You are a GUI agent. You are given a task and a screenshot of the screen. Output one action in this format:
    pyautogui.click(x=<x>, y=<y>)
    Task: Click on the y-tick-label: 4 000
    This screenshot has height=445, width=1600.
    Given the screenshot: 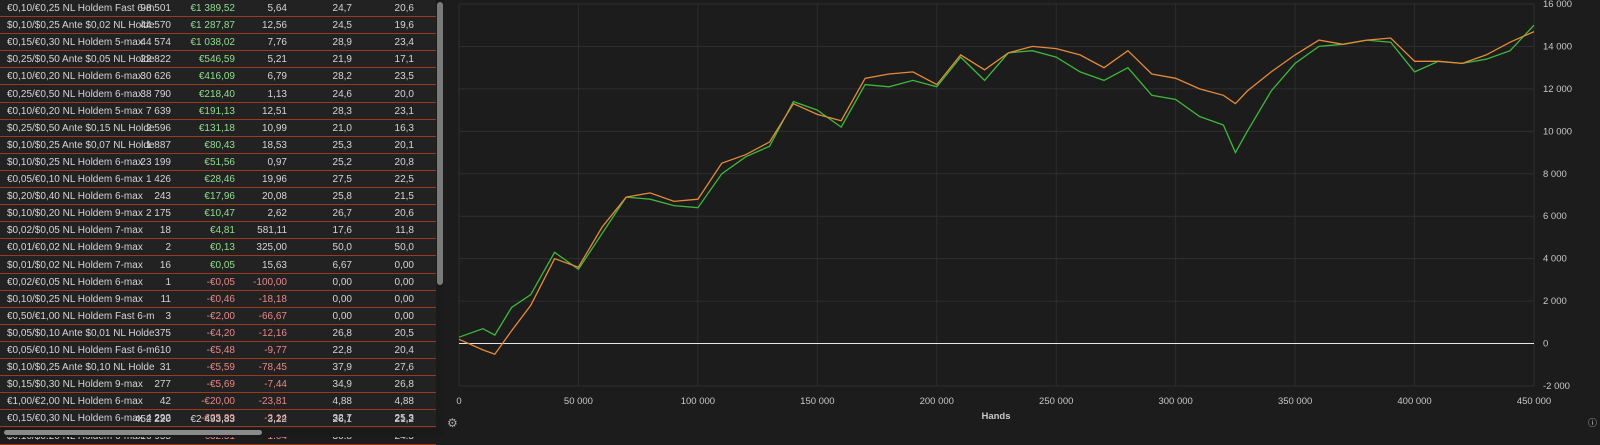 What is the action you would take?
    pyautogui.click(x=1555, y=259)
    